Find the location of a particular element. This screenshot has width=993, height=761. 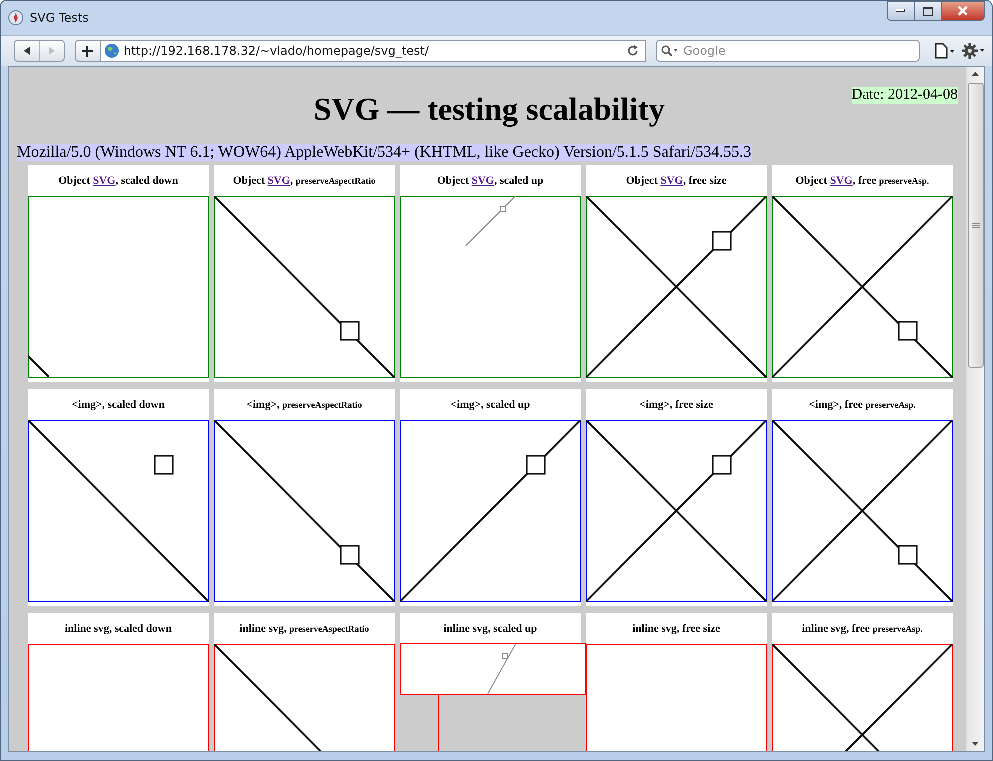

date-label: Date: 2012-04-08 is located at coordinates (905, 95).